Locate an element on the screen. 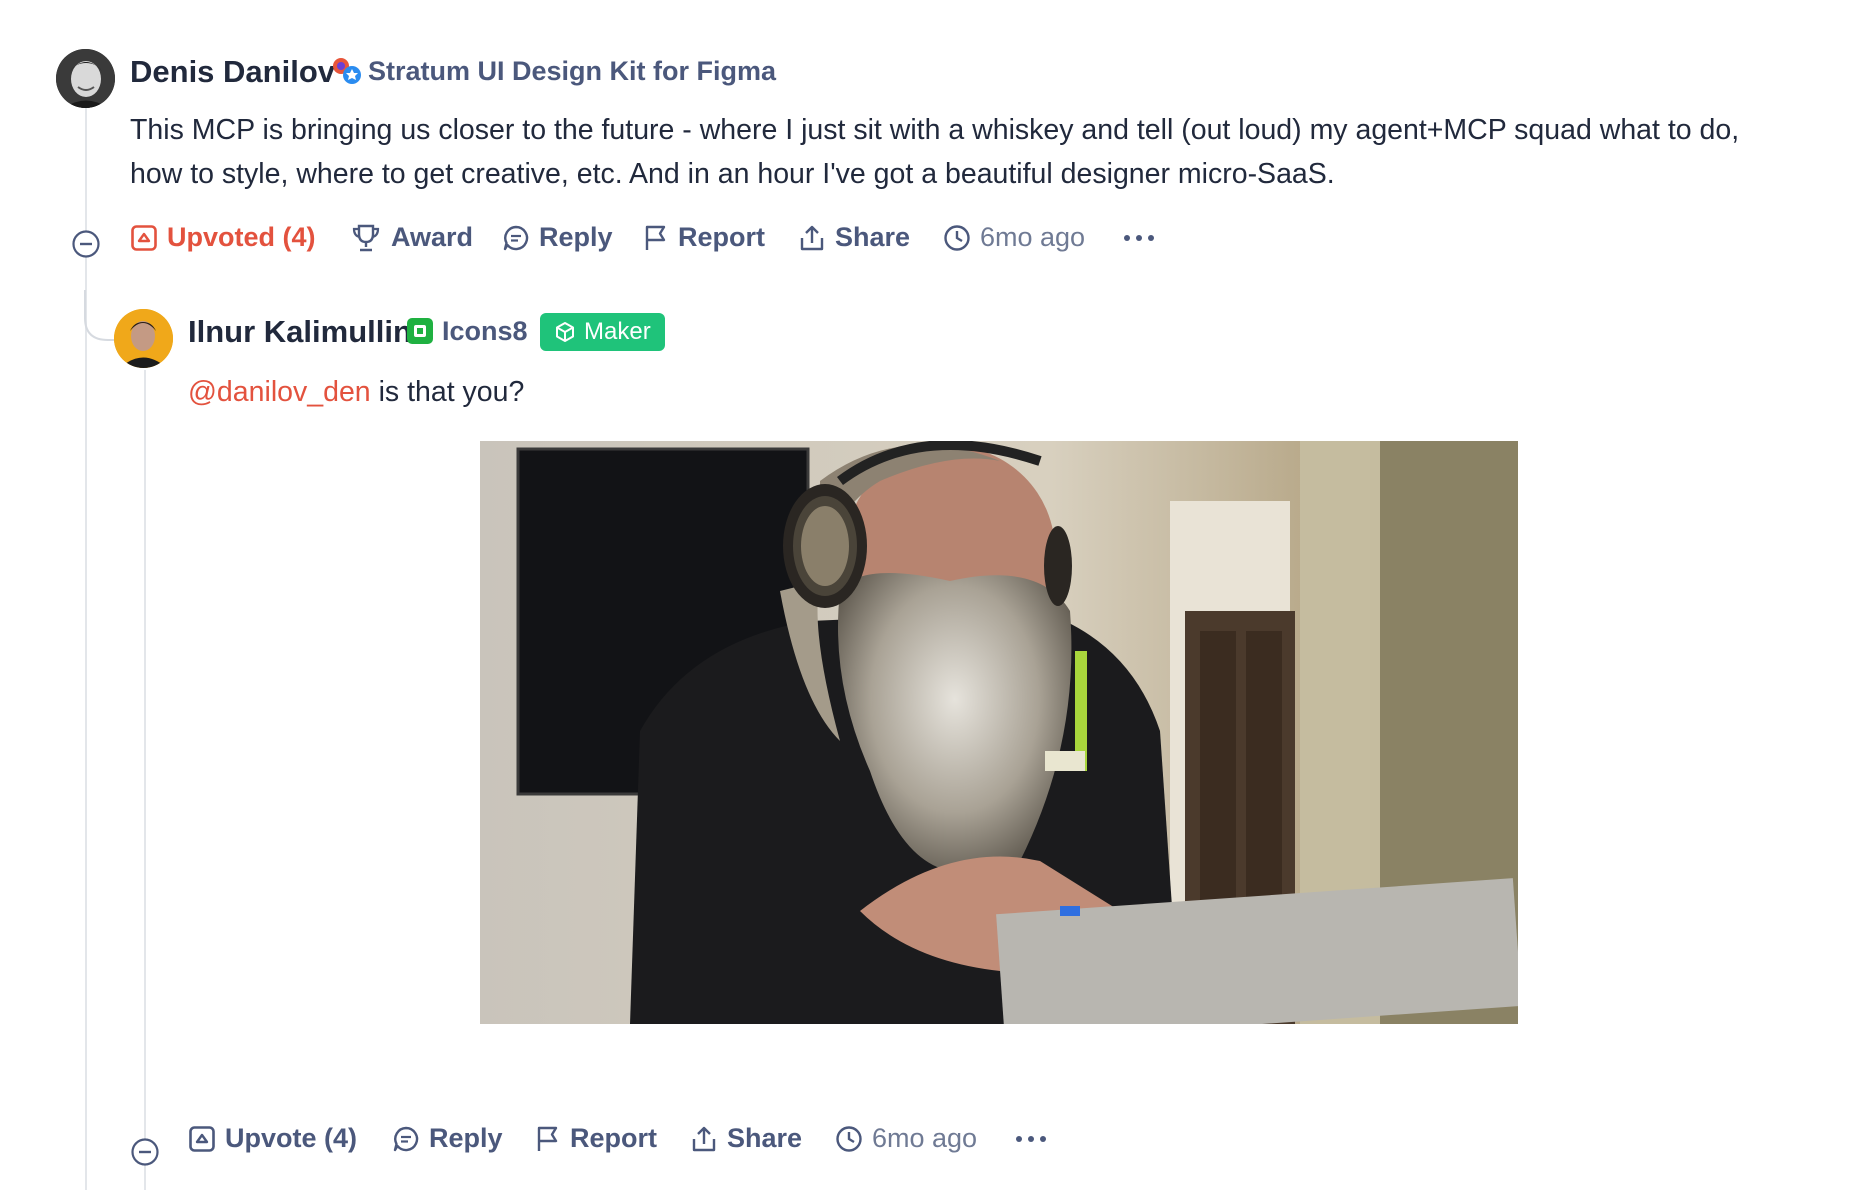 This screenshot has width=1854, height=1190. icons8-logo-icon is located at coordinates (420, 331).